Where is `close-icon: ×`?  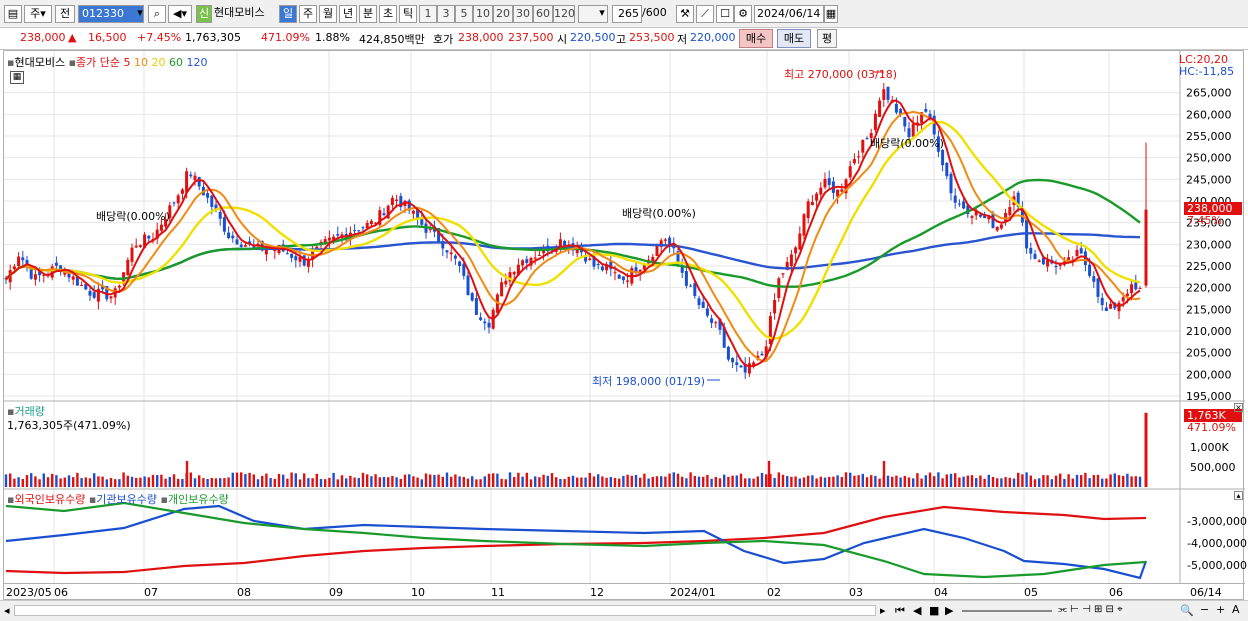
close-icon: × is located at coordinates (1238, 407).